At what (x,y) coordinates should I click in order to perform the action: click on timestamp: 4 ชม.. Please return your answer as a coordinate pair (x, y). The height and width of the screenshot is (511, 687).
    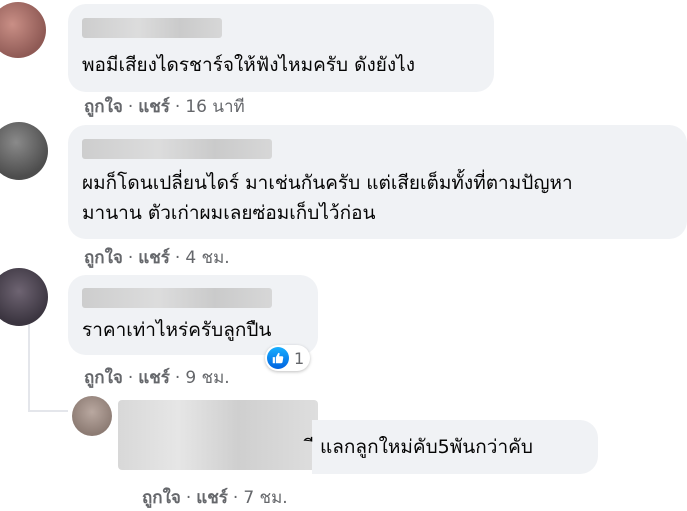
    Looking at the image, I should click on (207, 258).